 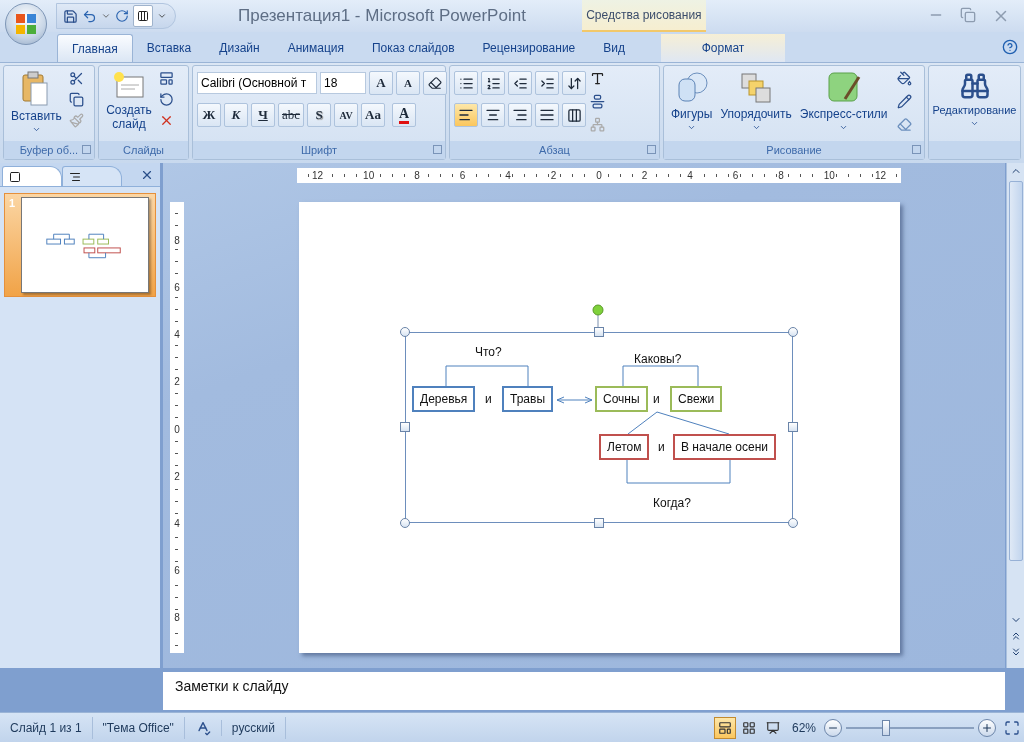 I want to click on diagram-label: Что?, so click(x=488, y=352).